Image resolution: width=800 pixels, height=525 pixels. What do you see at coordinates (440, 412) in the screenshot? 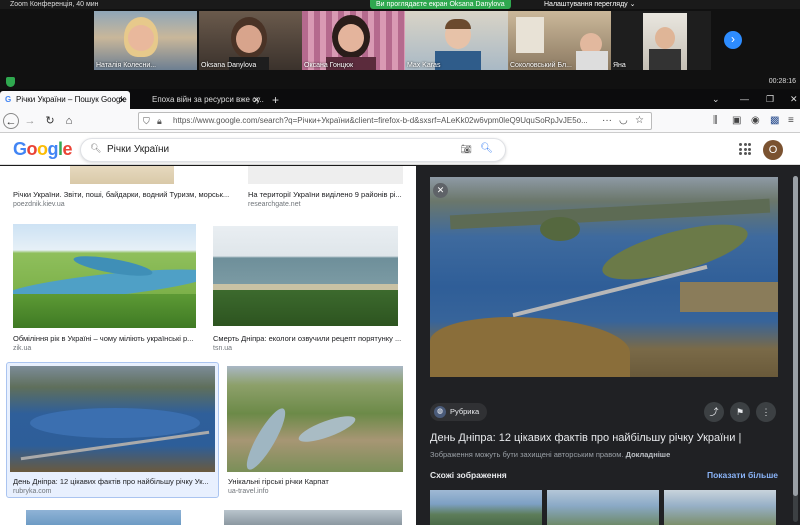
I see `globe-icon: ◍` at bounding box center [440, 412].